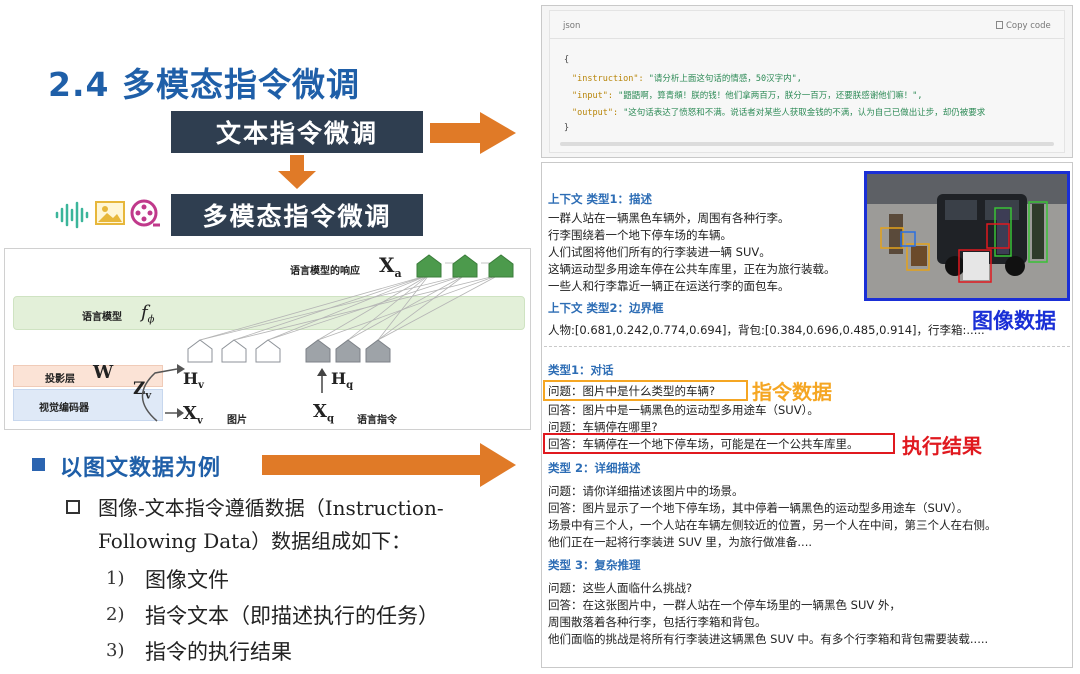  What do you see at coordinates (297, 132) in the screenshot?
I see `text-instruction-tuning-box: 文本指令微调` at bounding box center [297, 132].